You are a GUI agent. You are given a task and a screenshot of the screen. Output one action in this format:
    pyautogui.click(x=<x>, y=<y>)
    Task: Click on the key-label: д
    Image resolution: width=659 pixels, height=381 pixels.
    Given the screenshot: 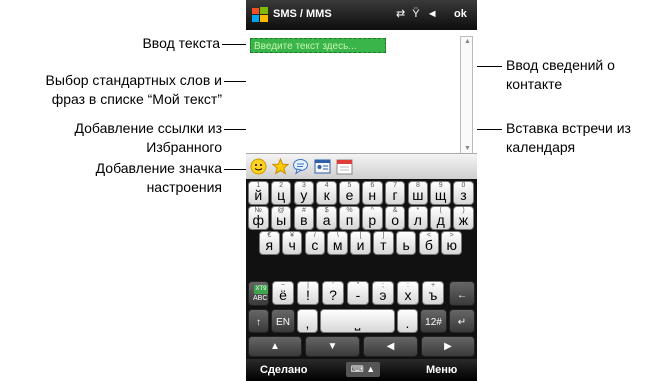 What is the action you would take?
    pyautogui.click(x=440, y=220)
    